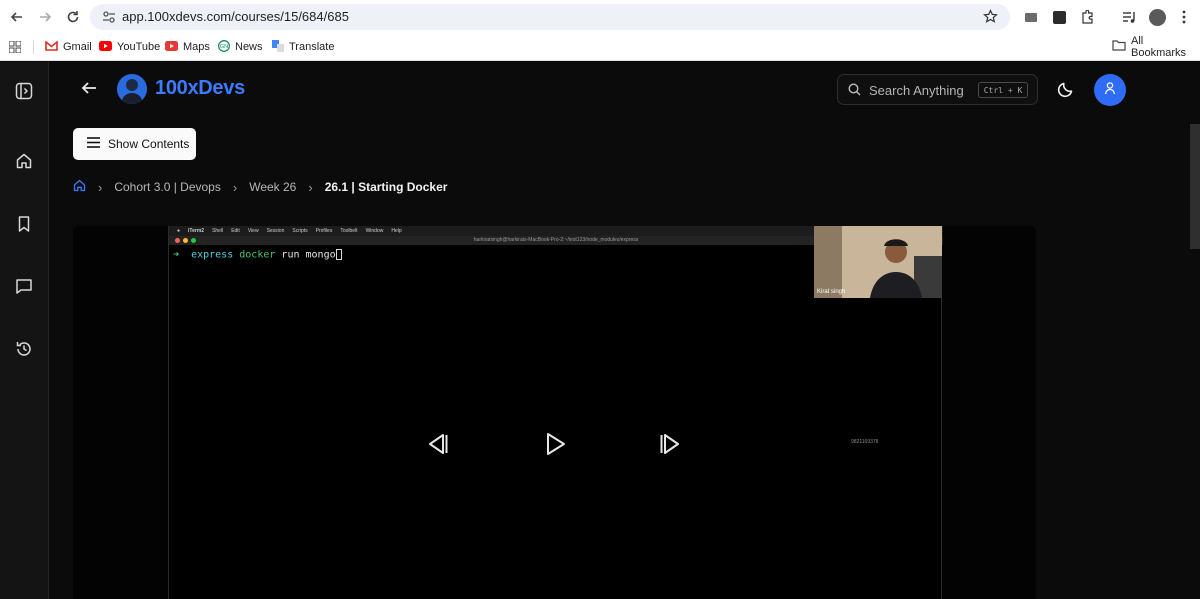  What do you see at coordinates (437, 444) in the screenshot?
I see `skip-back-icon` at bounding box center [437, 444].